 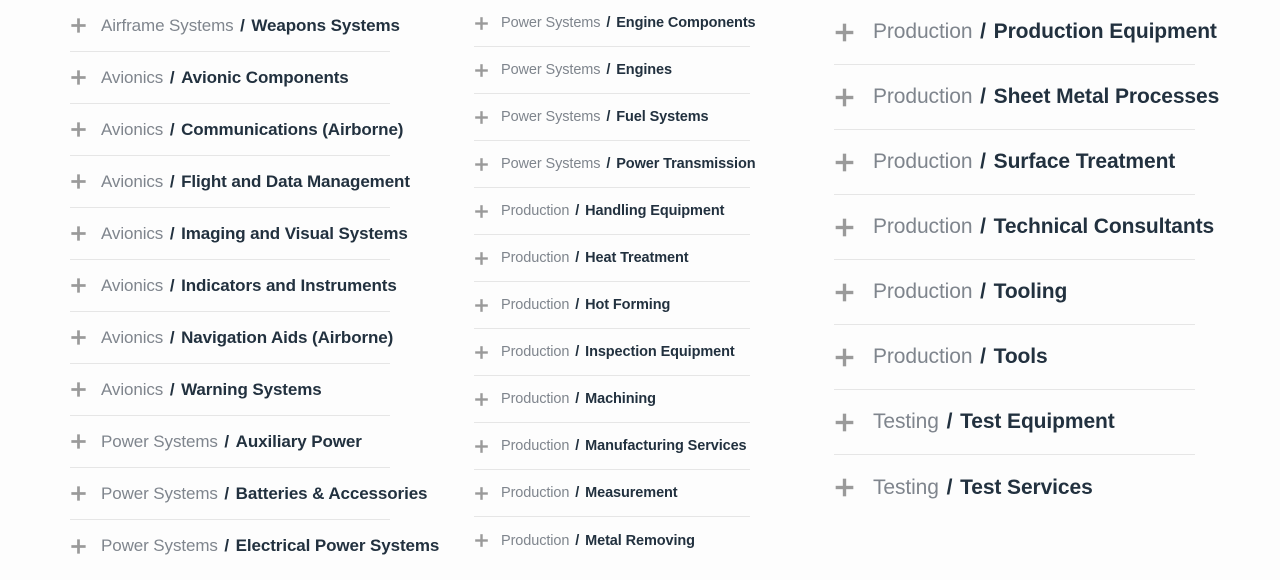 What do you see at coordinates (578, 399) in the screenshot?
I see `category-label: Production / Machining` at bounding box center [578, 399].